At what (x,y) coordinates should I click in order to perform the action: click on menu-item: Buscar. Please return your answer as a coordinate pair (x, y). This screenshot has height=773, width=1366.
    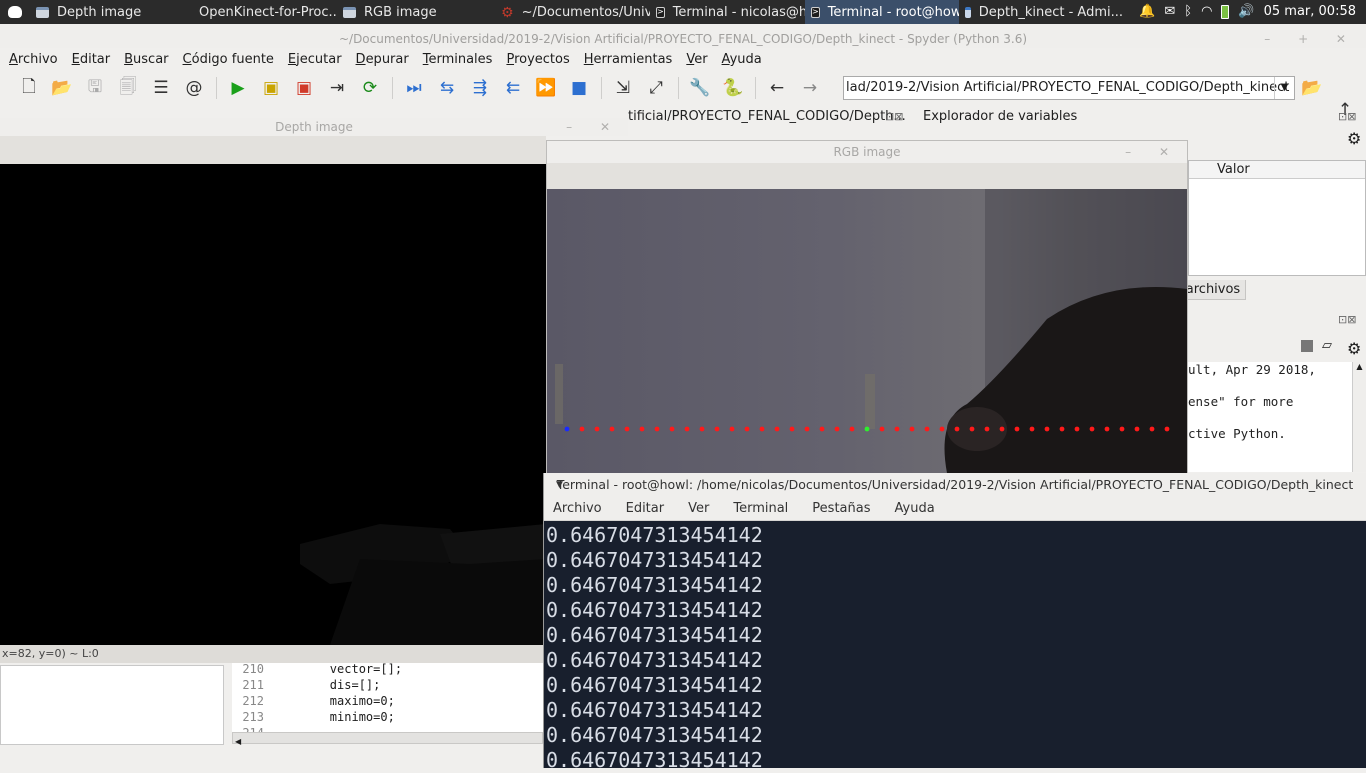
    Looking at the image, I should click on (146, 59).